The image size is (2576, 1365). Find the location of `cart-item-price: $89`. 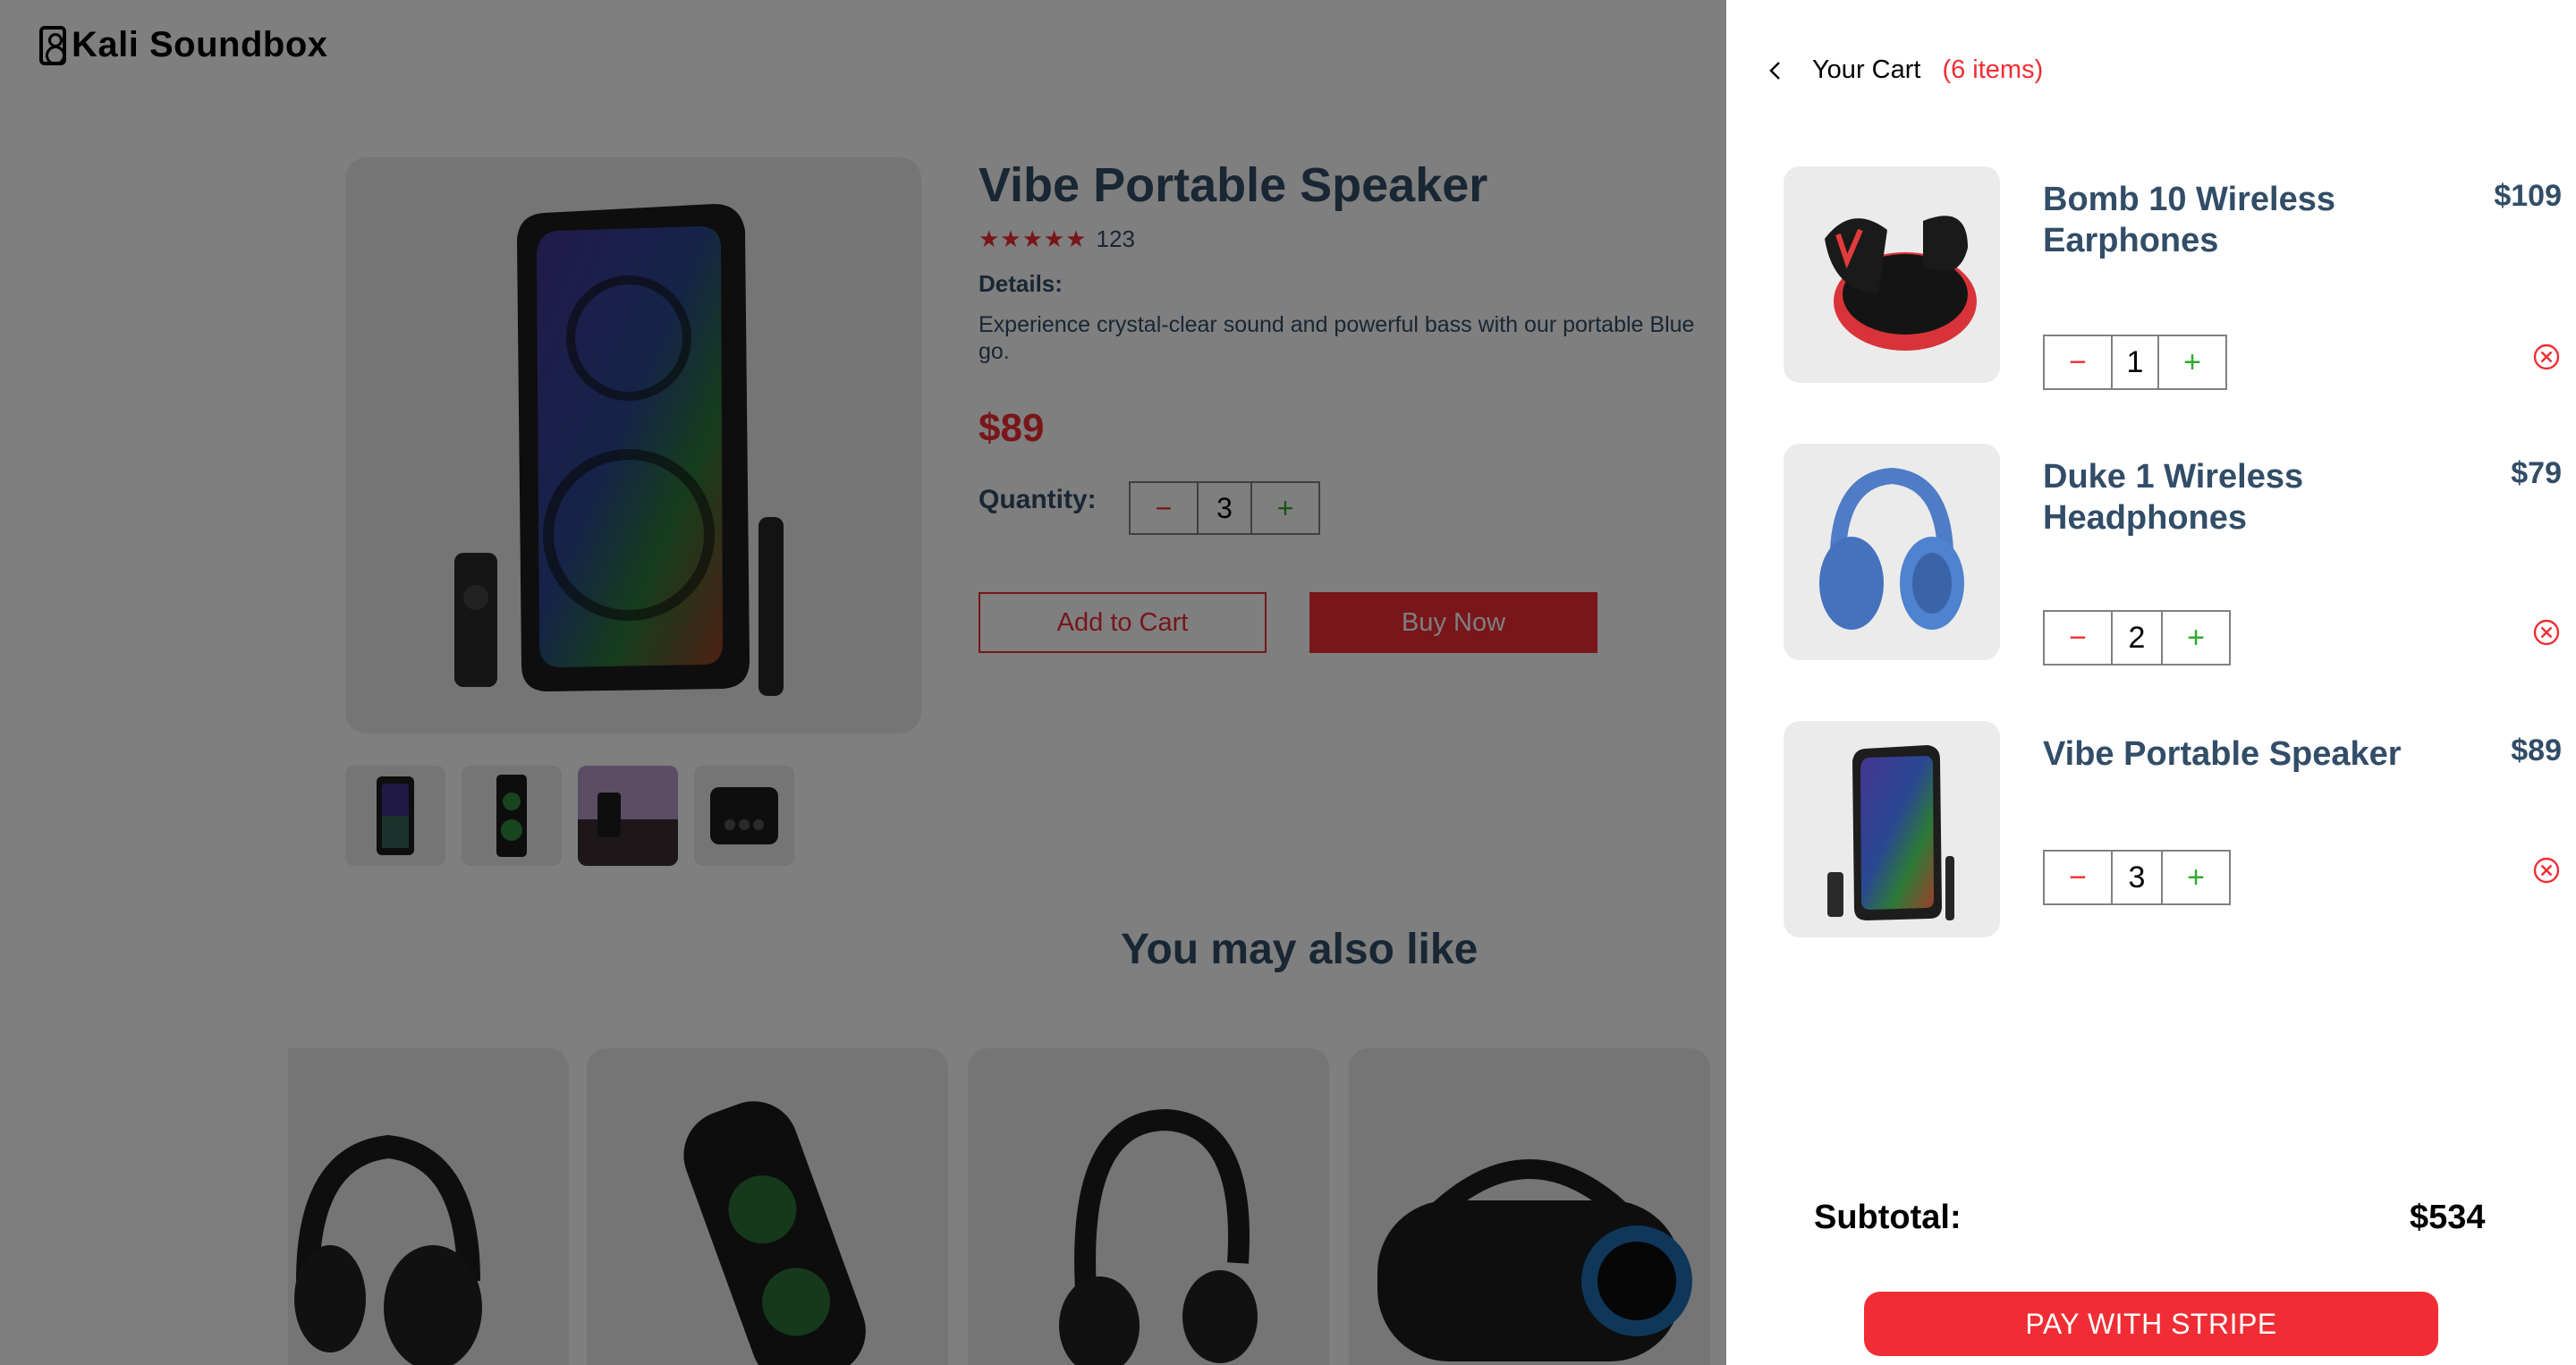

cart-item-price: $89 is located at coordinates (2536, 750).